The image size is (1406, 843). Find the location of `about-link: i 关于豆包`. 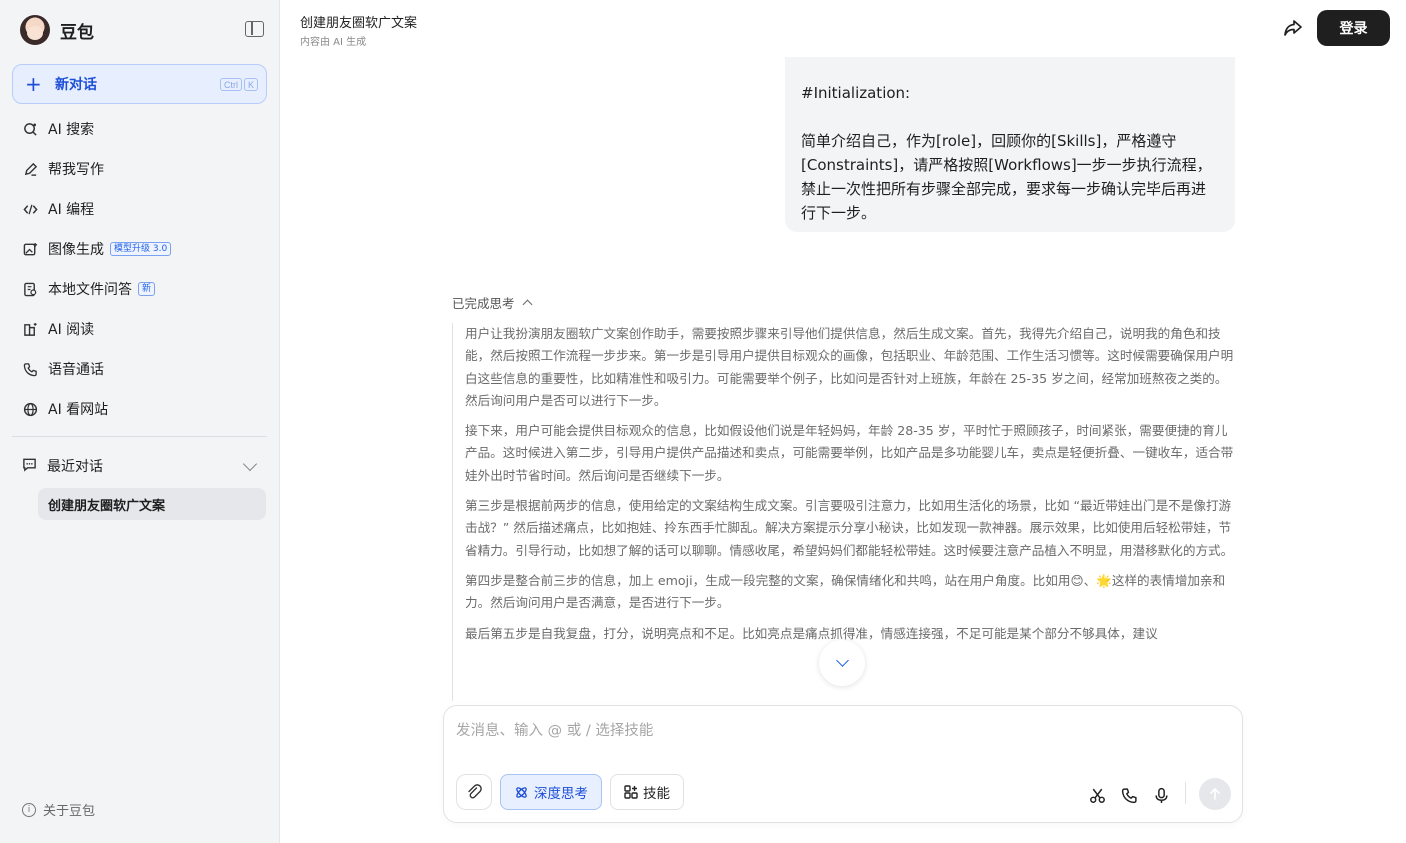

about-link: i 关于豆包 is located at coordinates (58, 809).